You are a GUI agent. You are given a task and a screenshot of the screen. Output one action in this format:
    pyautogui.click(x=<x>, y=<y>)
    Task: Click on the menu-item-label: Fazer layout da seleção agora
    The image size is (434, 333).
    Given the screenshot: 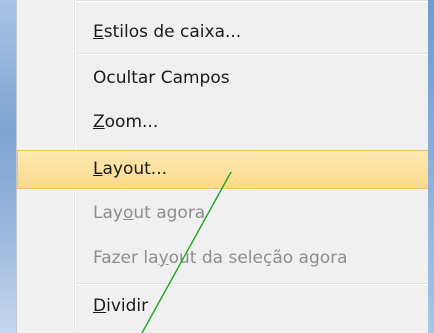 What is the action you would take?
    pyautogui.click(x=220, y=258)
    